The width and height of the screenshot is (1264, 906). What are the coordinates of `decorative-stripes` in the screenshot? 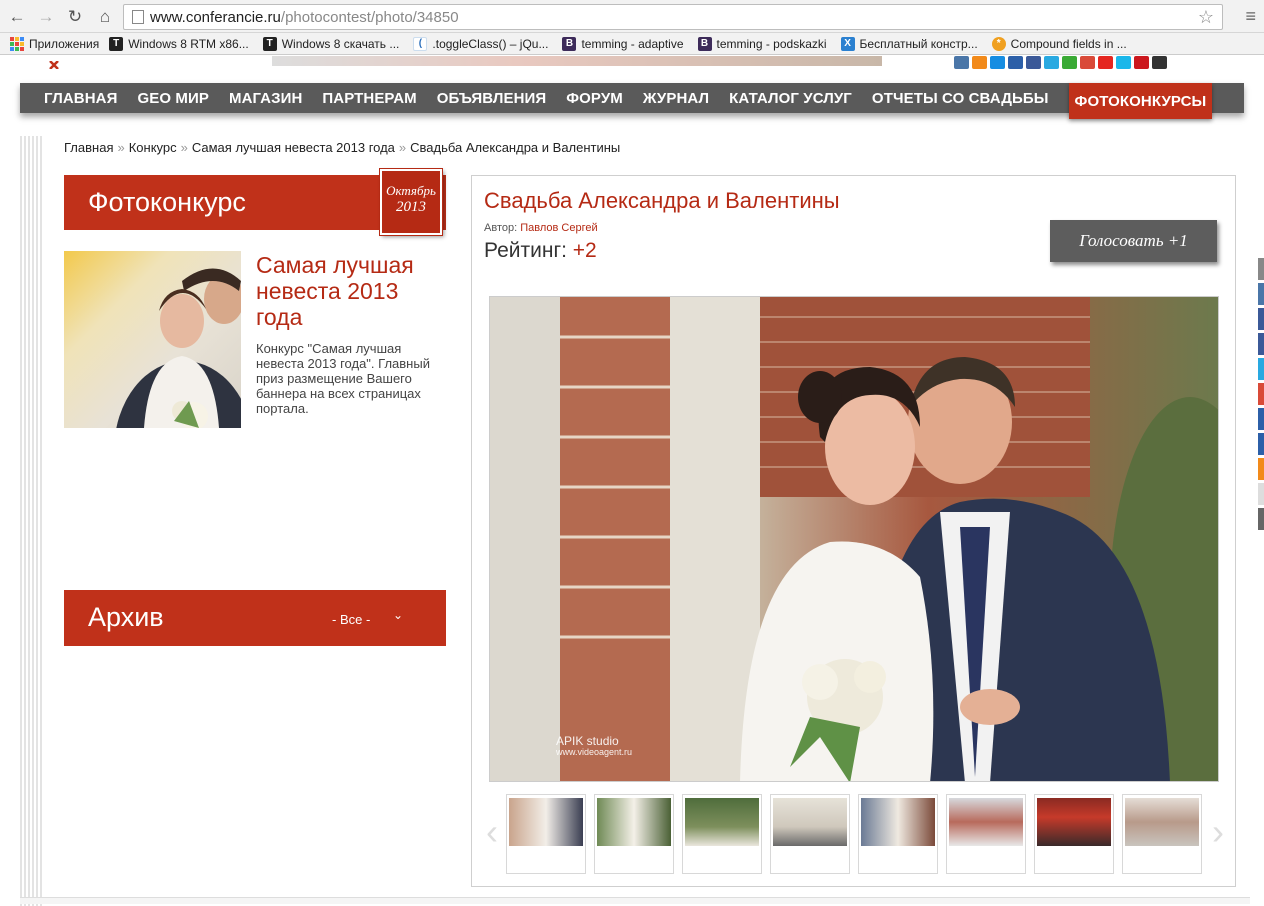 It's located at (31, 521).